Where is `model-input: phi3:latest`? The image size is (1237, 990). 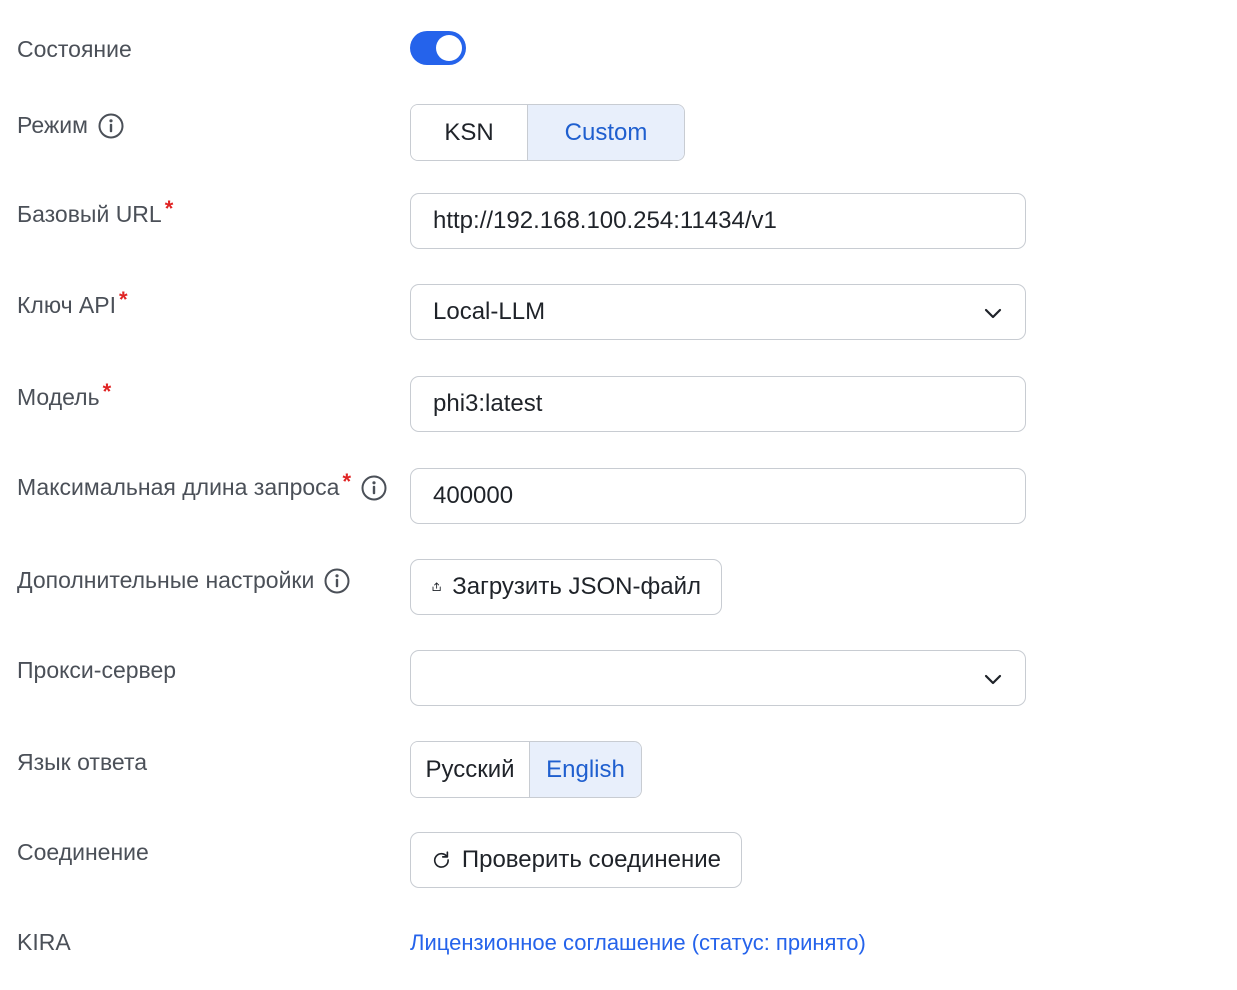
model-input: phi3:latest is located at coordinates (718, 404).